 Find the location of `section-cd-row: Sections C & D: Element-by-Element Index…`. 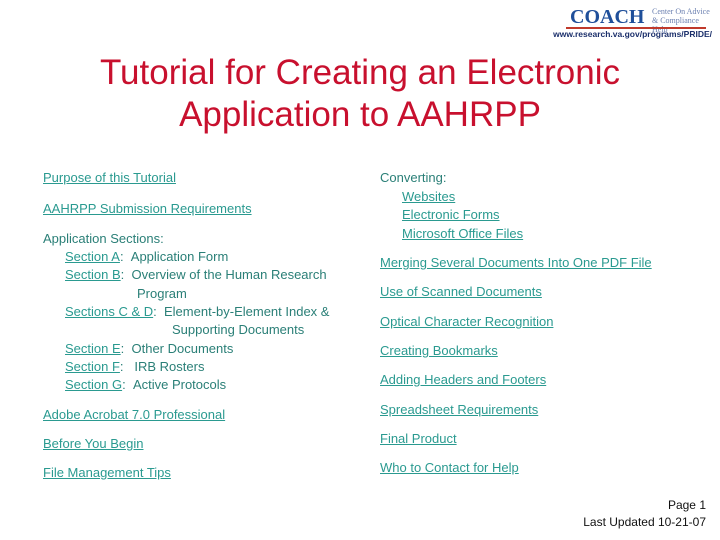

section-cd-row: Sections C & D: Element-by-Element Index… is located at coordinates (197, 311).